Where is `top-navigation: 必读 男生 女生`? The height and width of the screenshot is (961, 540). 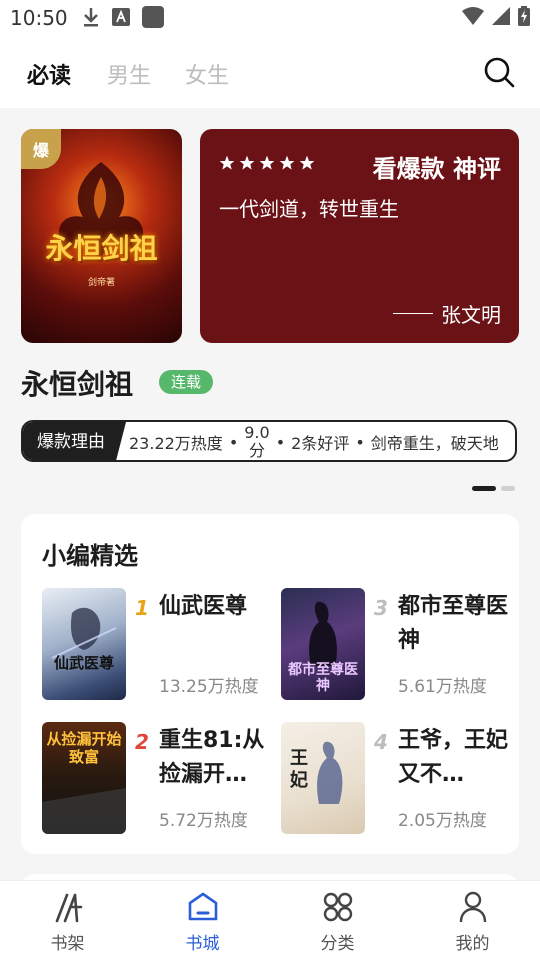
top-navigation: 必读 男生 女生 is located at coordinates (270, 72).